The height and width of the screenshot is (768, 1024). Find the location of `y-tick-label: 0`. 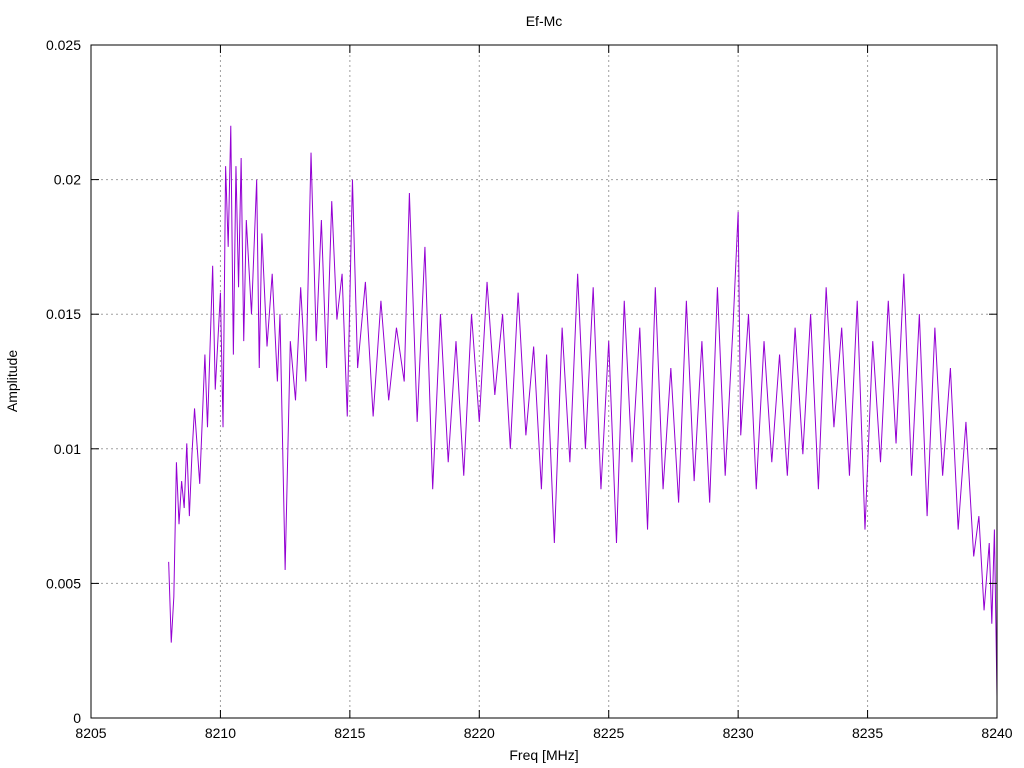

y-tick-label: 0 is located at coordinates (77, 718).